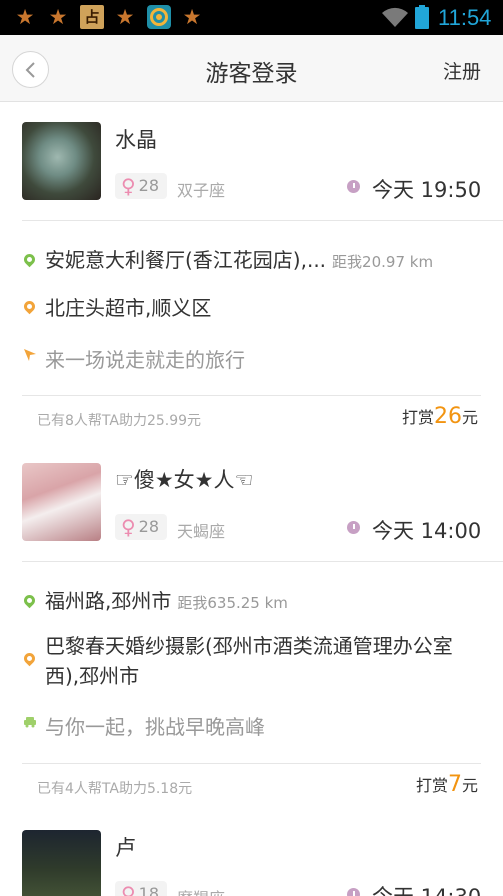 This screenshot has width=503, height=896. Describe the element at coordinates (462, 70) in the screenshot. I see `register-button: 注册` at that location.